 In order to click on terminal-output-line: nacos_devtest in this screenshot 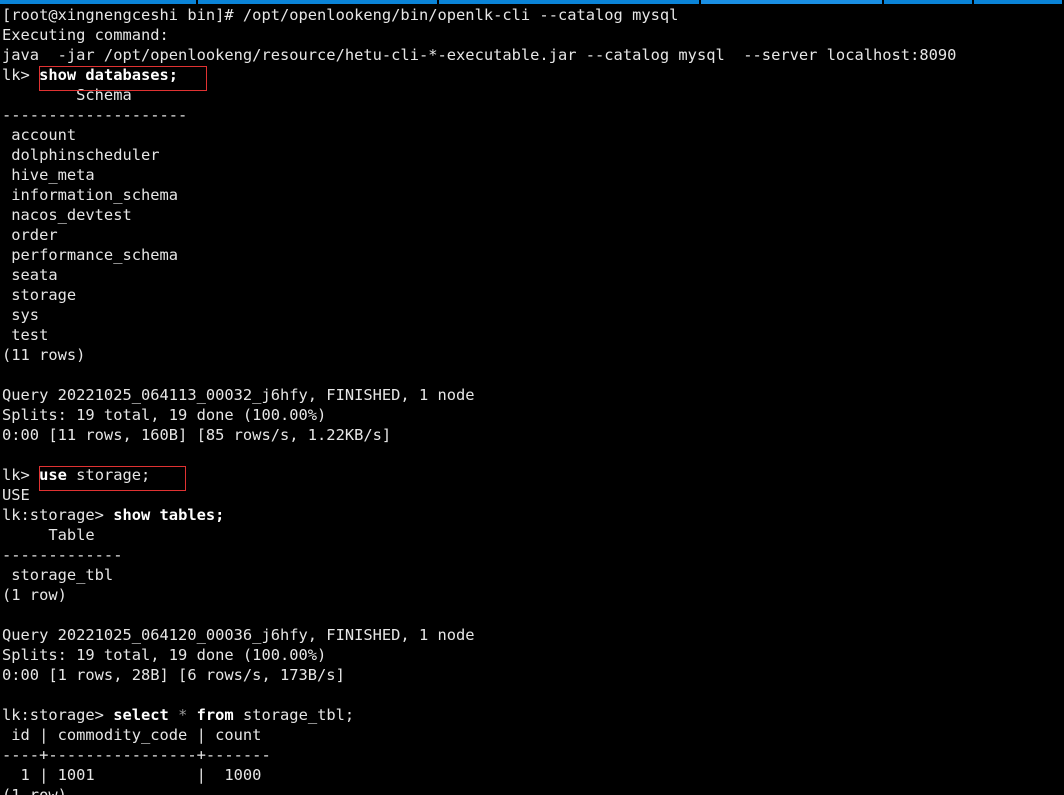, I will do `click(67, 215)`.